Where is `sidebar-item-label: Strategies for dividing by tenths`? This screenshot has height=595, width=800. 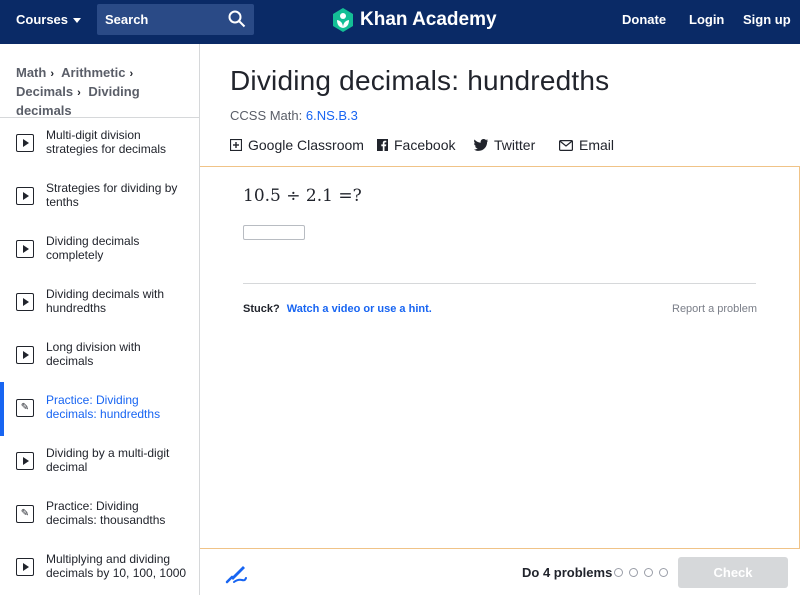 sidebar-item-label: Strategies for dividing by tenths is located at coordinates (112, 195).